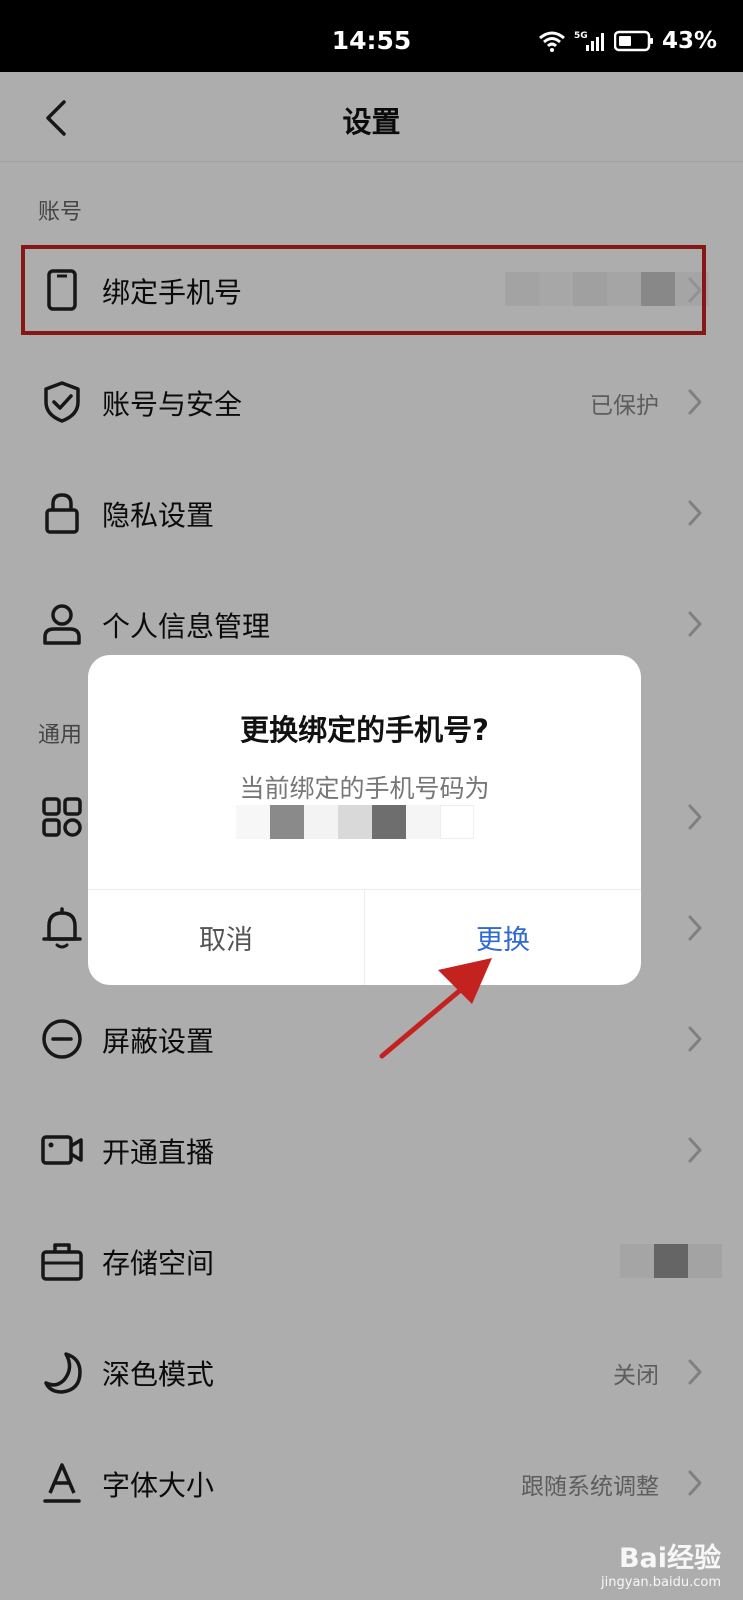 The height and width of the screenshot is (1600, 743). What do you see at coordinates (589, 41) in the screenshot?
I see `signal-icon: 5G` at bounding box center [589, 41].